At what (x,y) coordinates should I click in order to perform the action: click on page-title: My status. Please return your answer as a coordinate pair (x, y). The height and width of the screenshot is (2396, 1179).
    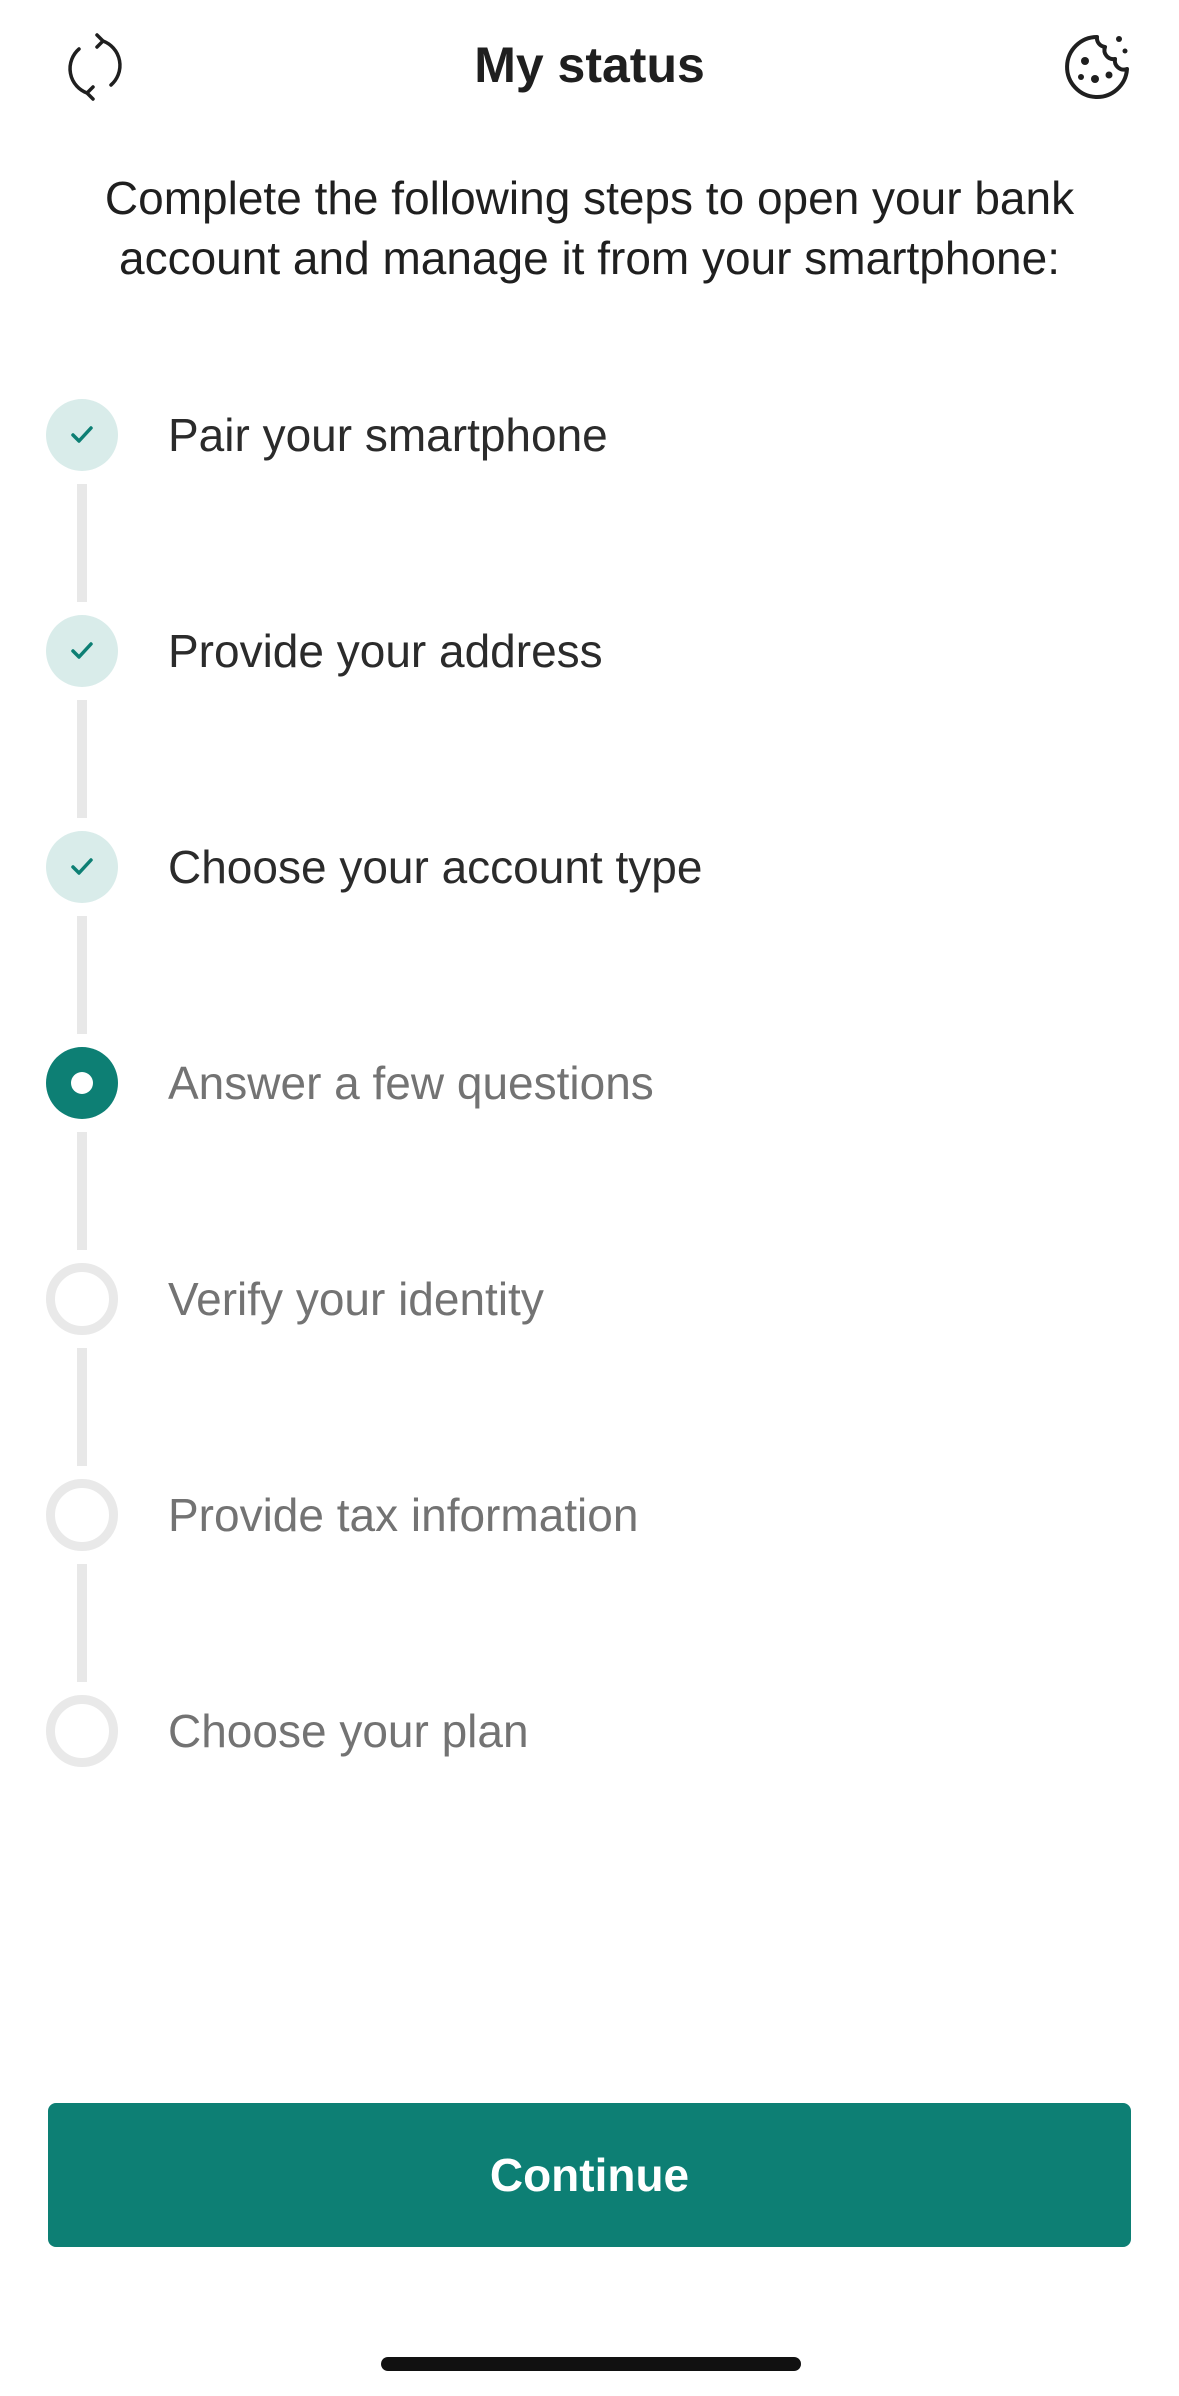
    Looking at the image, I should click on (589, 65).